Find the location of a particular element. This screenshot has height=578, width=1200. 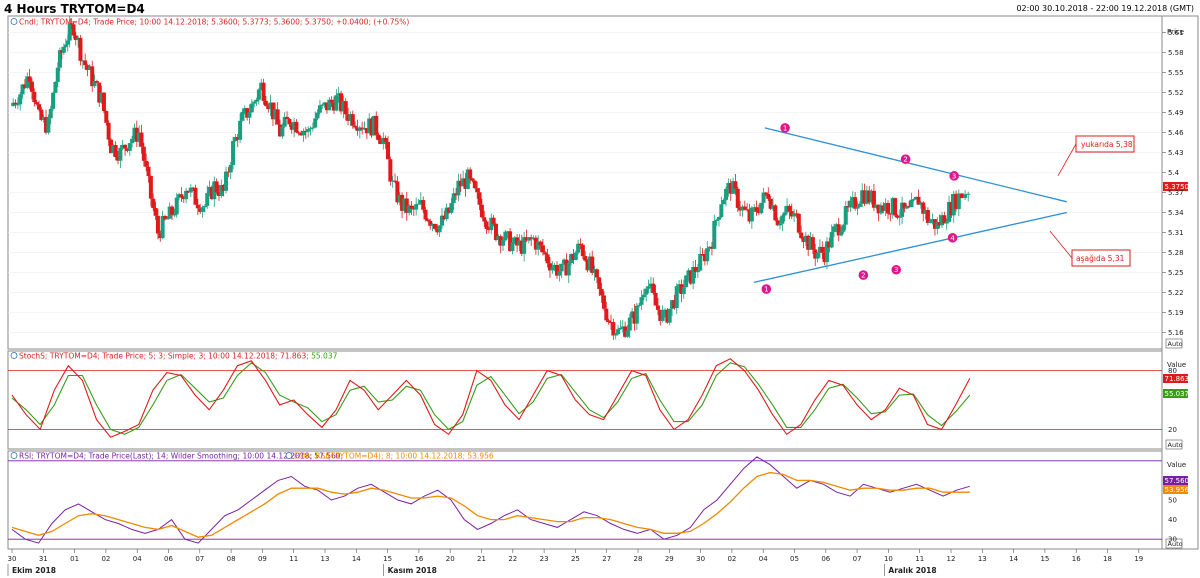

x-tick-label: 08 is located at coordinates (231, 559).